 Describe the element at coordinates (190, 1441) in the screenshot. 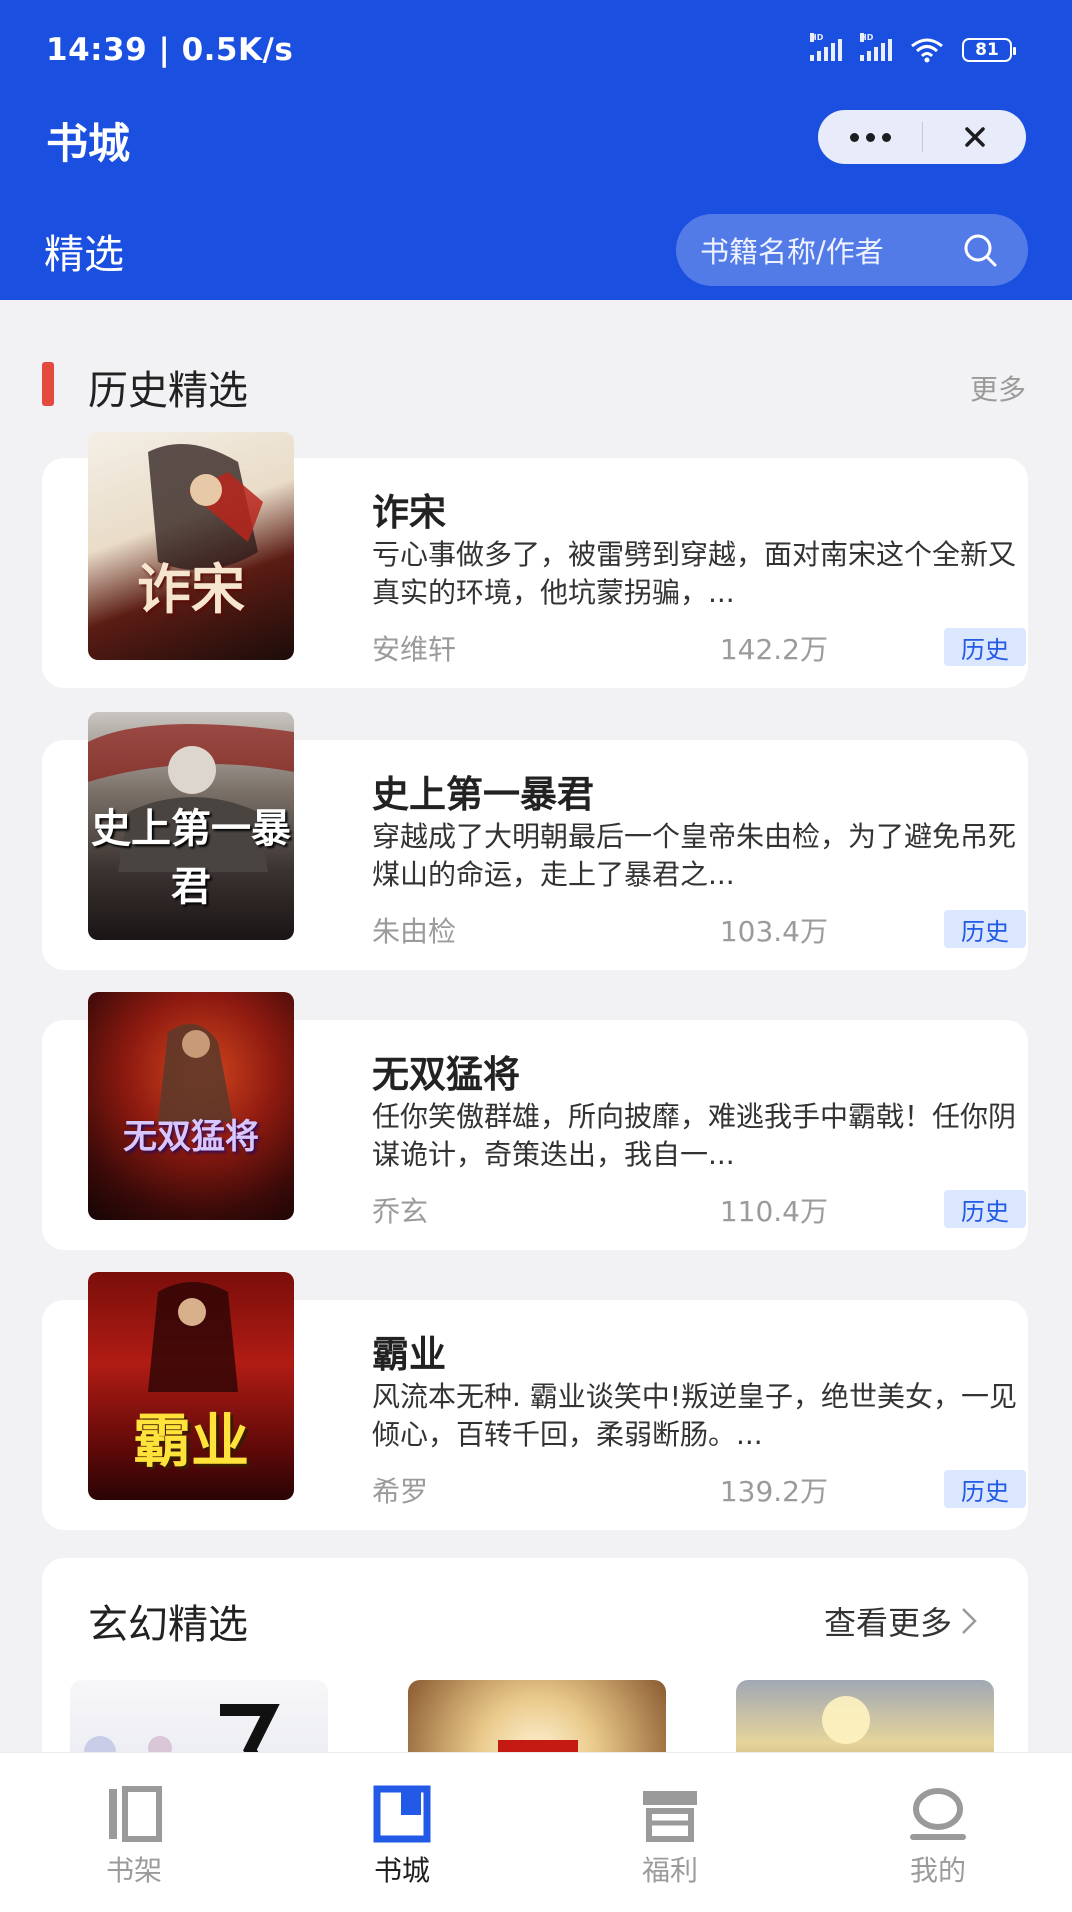

I see `cover-title: 霸业` at that location.